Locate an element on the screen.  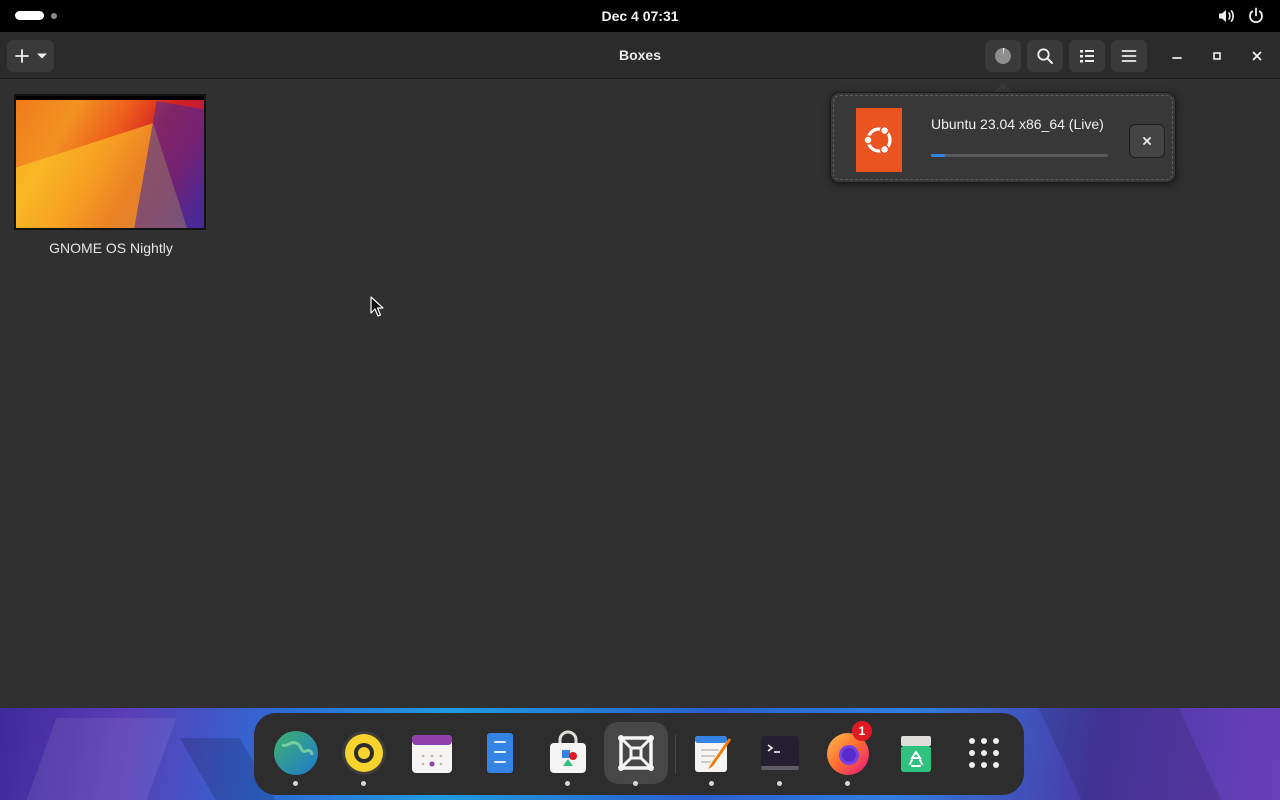
dock-item-boxes is located at coordinates (636, 754).